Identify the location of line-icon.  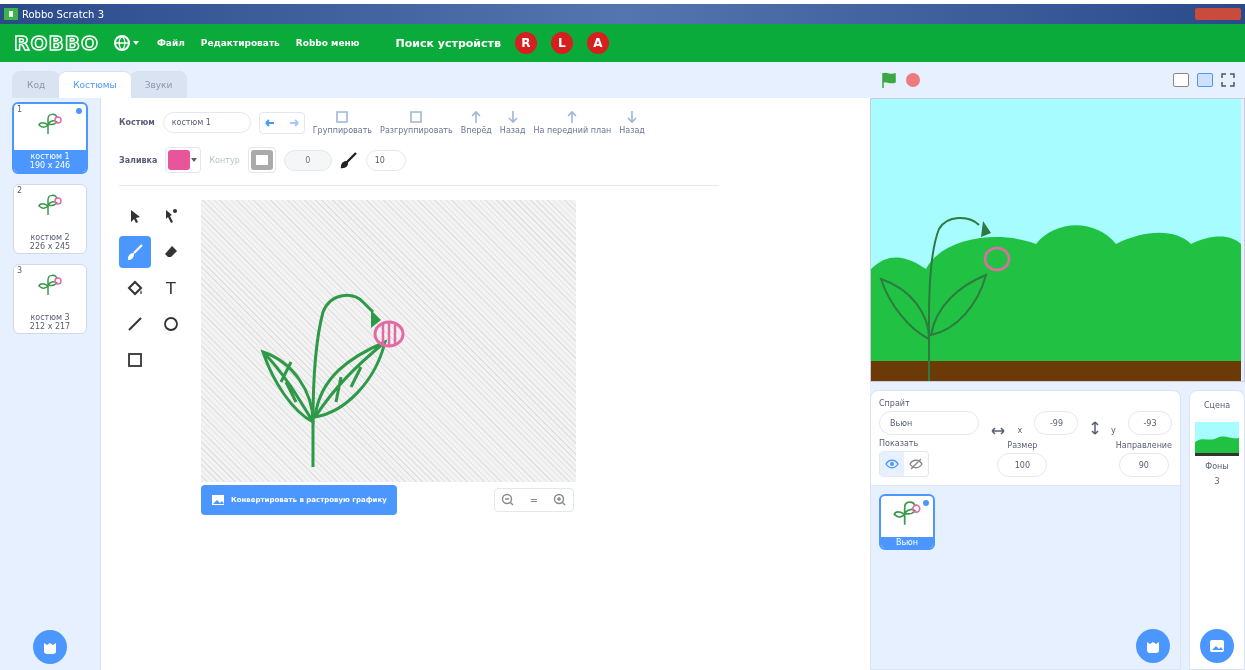
(135, 324).